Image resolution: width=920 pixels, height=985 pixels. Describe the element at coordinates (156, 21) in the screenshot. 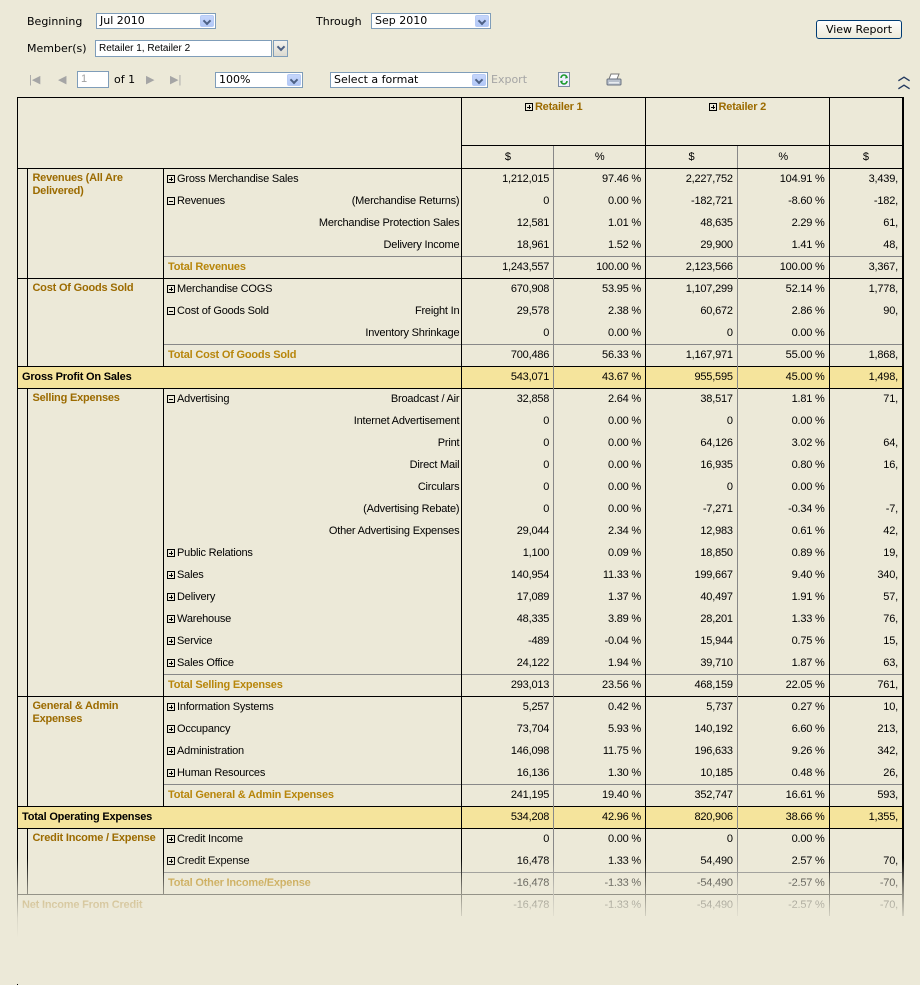

I see `beginning-select: Jul 2010` at that location.